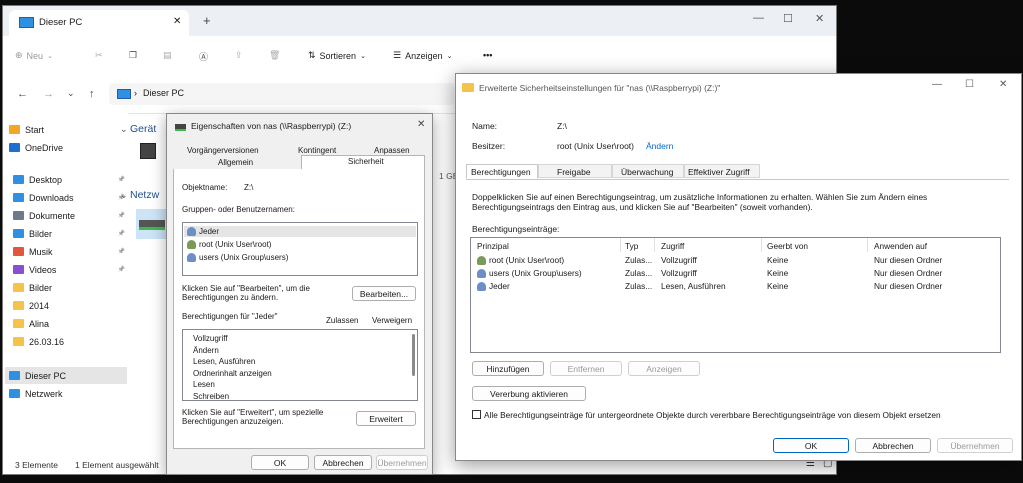  What do you see at coordinates (144, 195) in the screenshot?
I see `group-header-network: Netzw` at bounding box center [144, 195].